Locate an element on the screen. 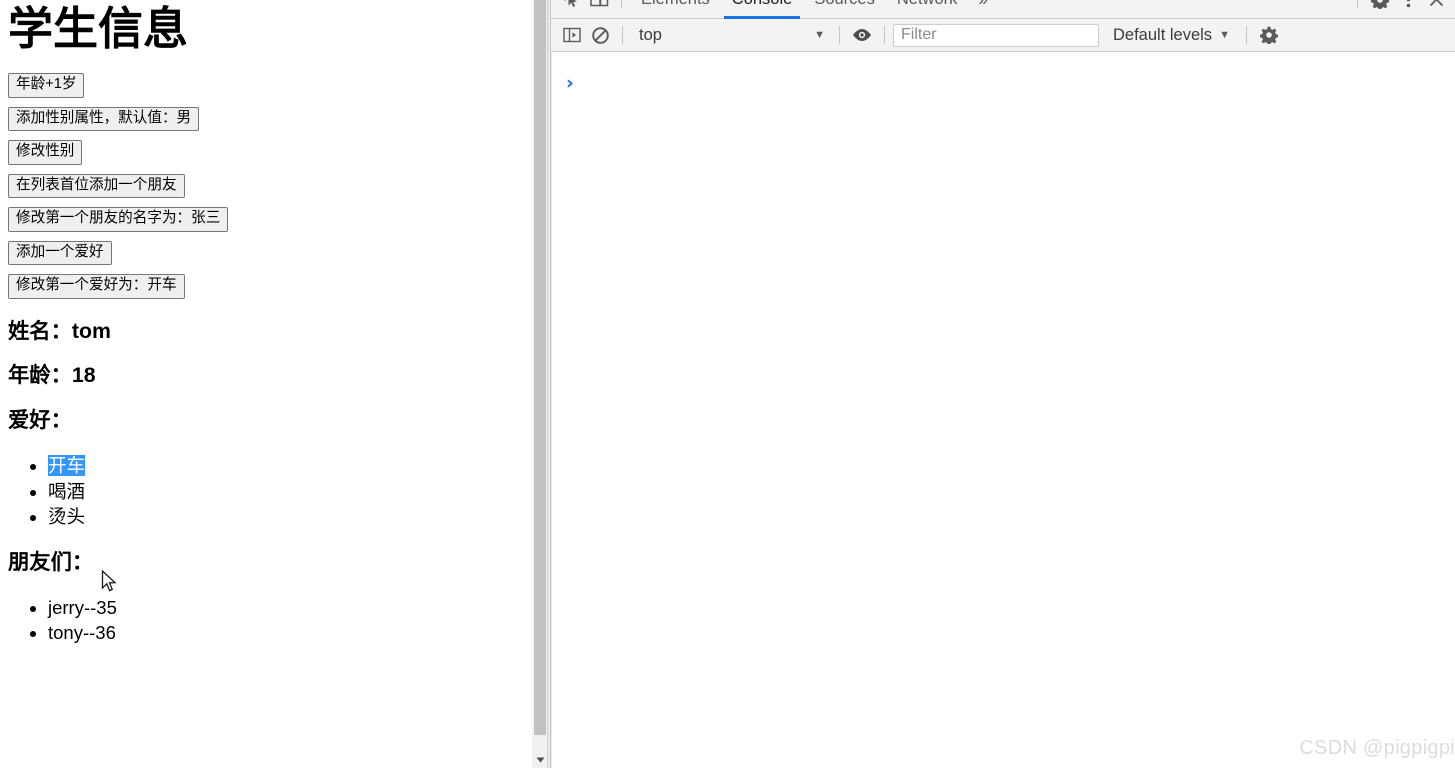  button-row: 添加性别属性，默认值：男 is located at coordinates (265, 119).